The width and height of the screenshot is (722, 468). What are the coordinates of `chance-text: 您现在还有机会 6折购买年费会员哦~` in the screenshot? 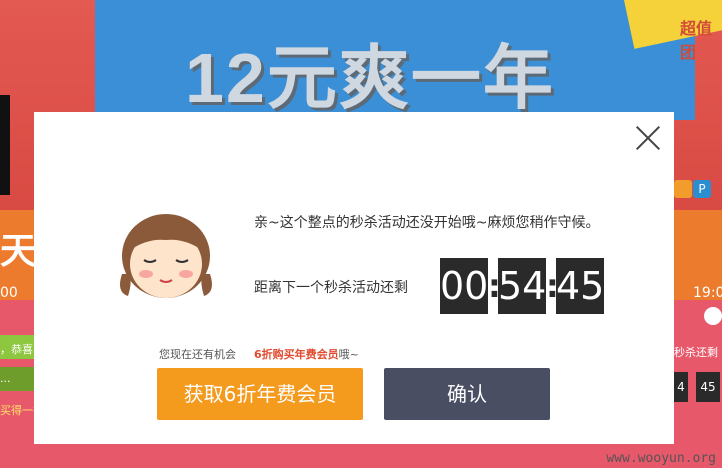 It's located at (259, 354).